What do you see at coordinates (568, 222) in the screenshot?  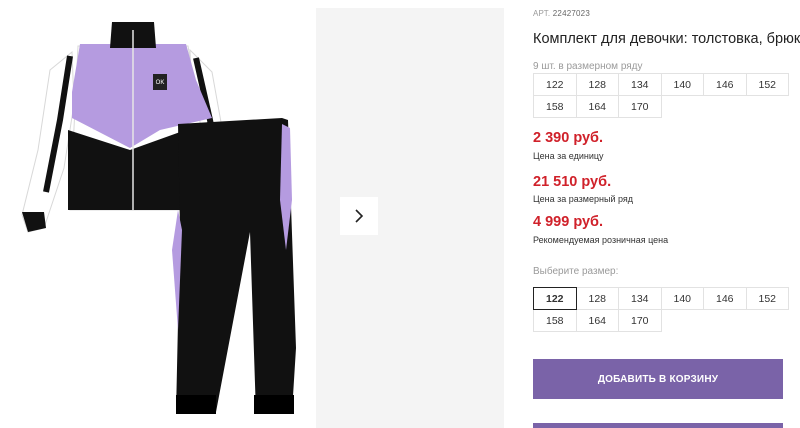 I see `price-retail: 4 999 руб.` at bounding box center [568, 222].